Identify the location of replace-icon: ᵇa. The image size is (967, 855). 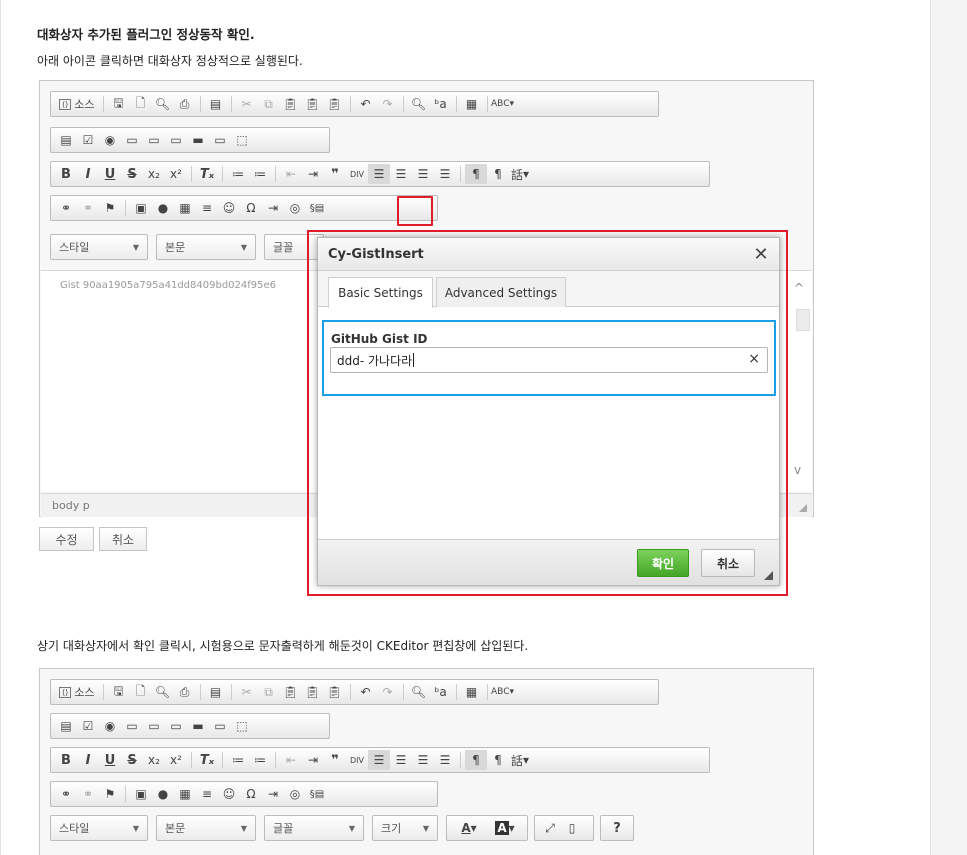
(441, 692).